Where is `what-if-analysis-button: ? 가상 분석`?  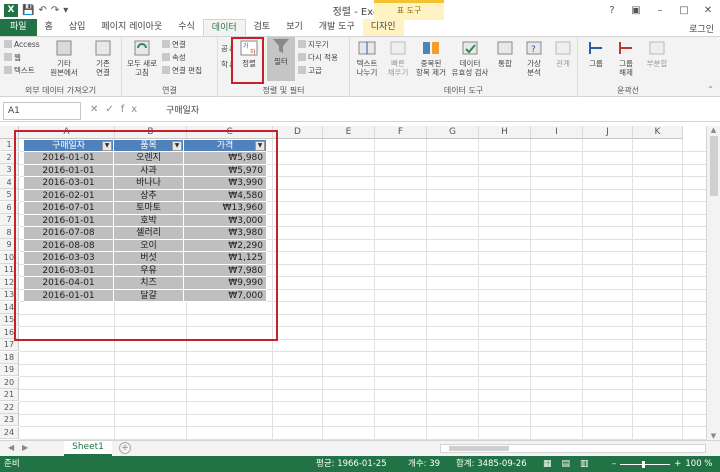
what-if-analysis-button: ? 가상 분석 is located at coordinates (534, 58).